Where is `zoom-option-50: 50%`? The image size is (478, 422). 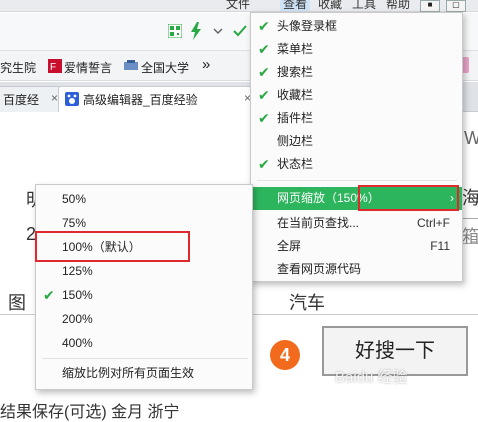 zoom-option-50: 50% is located at coordinates (144, 199).